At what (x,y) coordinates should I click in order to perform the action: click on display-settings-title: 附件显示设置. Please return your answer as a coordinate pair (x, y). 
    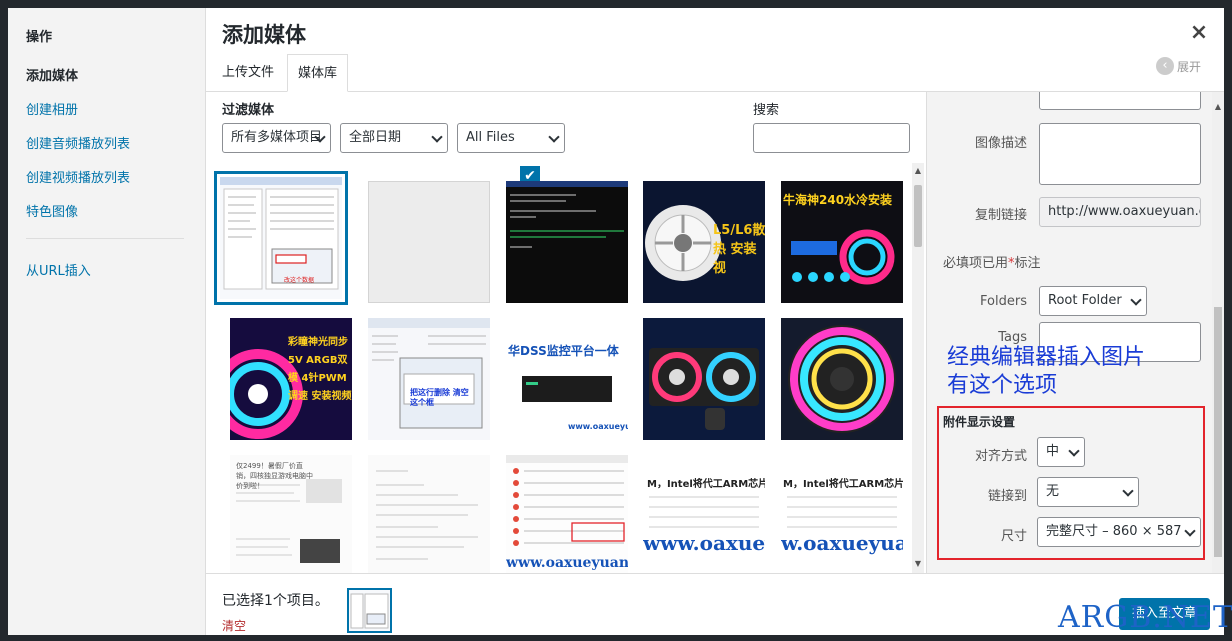
    Looking at the image, I should click on (979, 422).